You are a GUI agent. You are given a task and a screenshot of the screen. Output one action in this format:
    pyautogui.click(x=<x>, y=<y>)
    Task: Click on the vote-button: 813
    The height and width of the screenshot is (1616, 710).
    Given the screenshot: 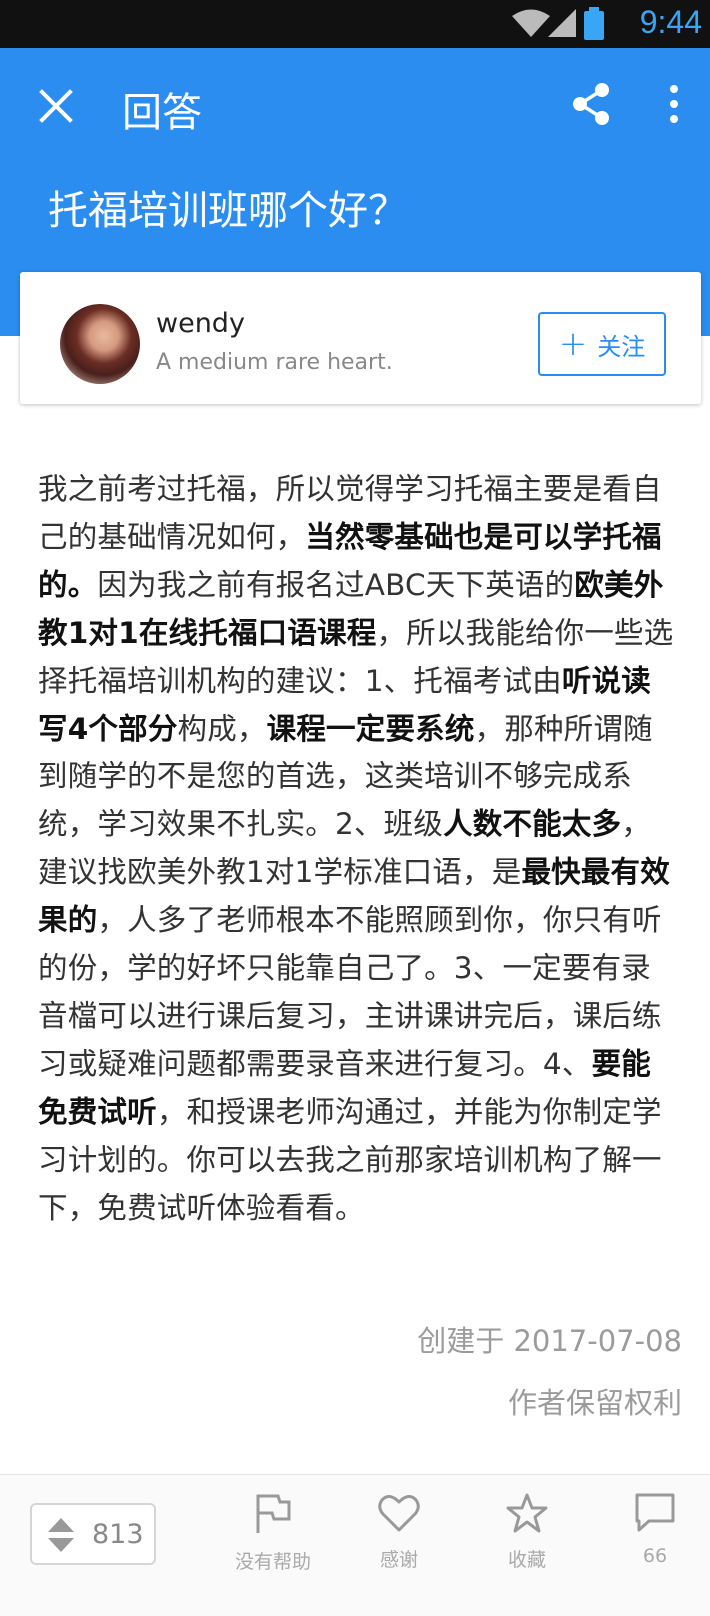 What is the action you would take?
    pyautogui.click(x=93, y=1534)
    